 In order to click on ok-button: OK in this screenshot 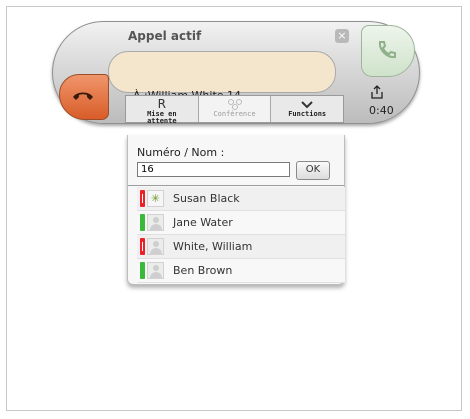, I will do `click(313, 170)`.